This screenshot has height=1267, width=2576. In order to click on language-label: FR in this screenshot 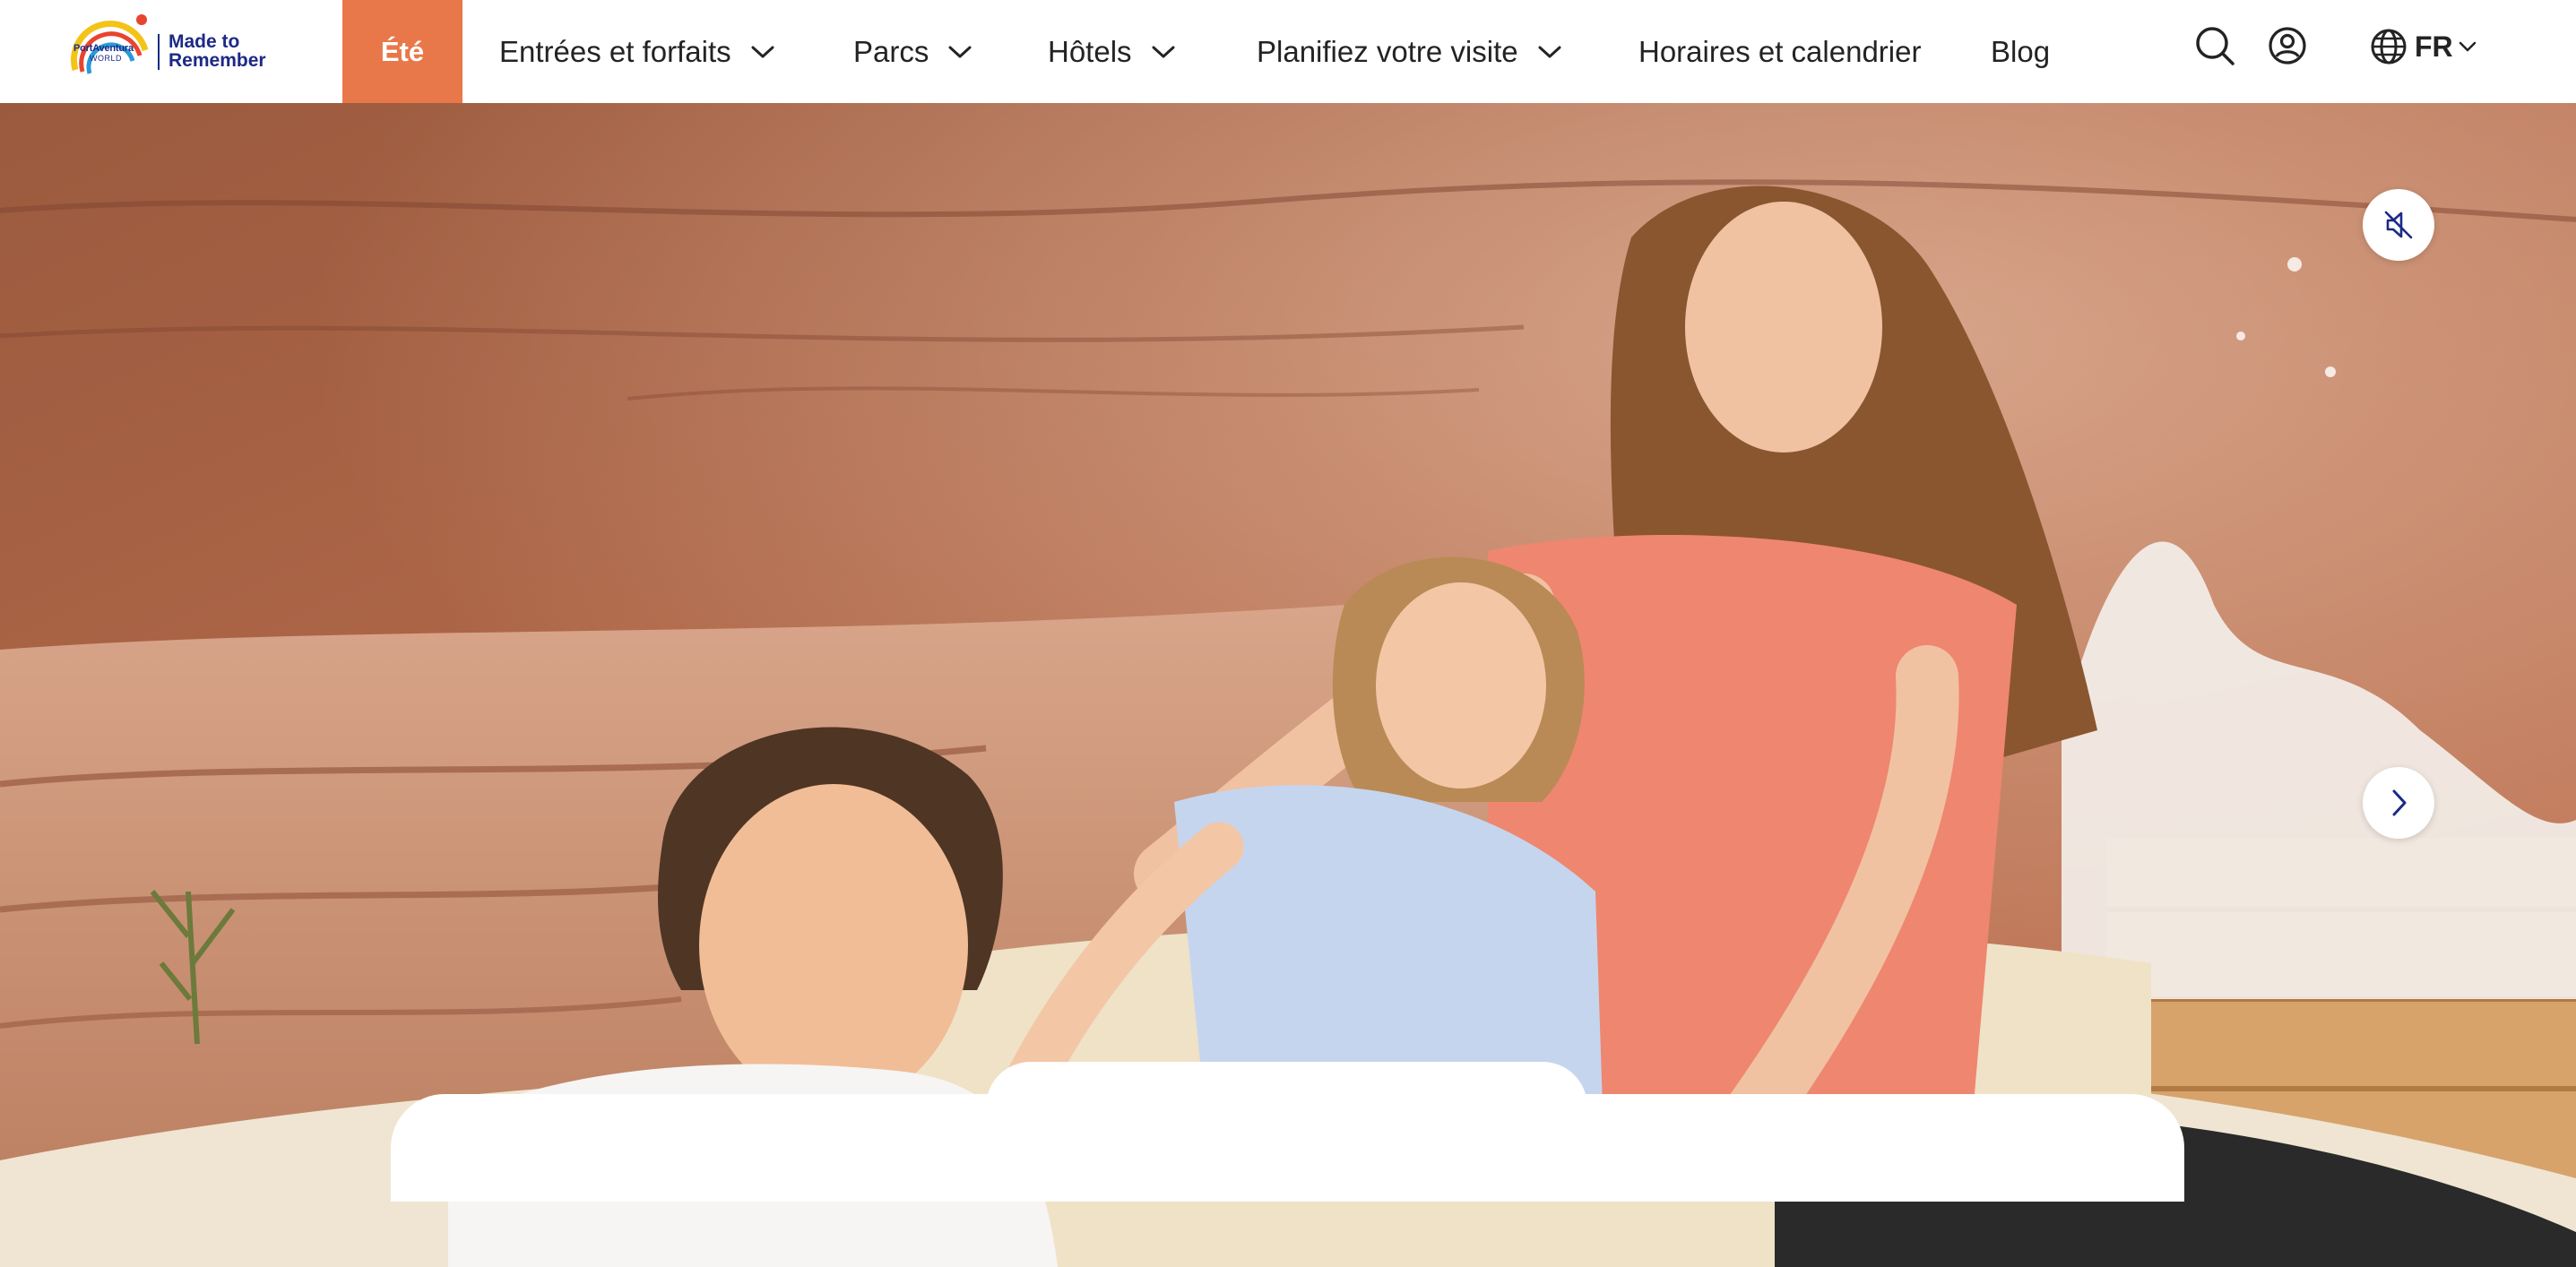, I will do `click(2434, 46)`.